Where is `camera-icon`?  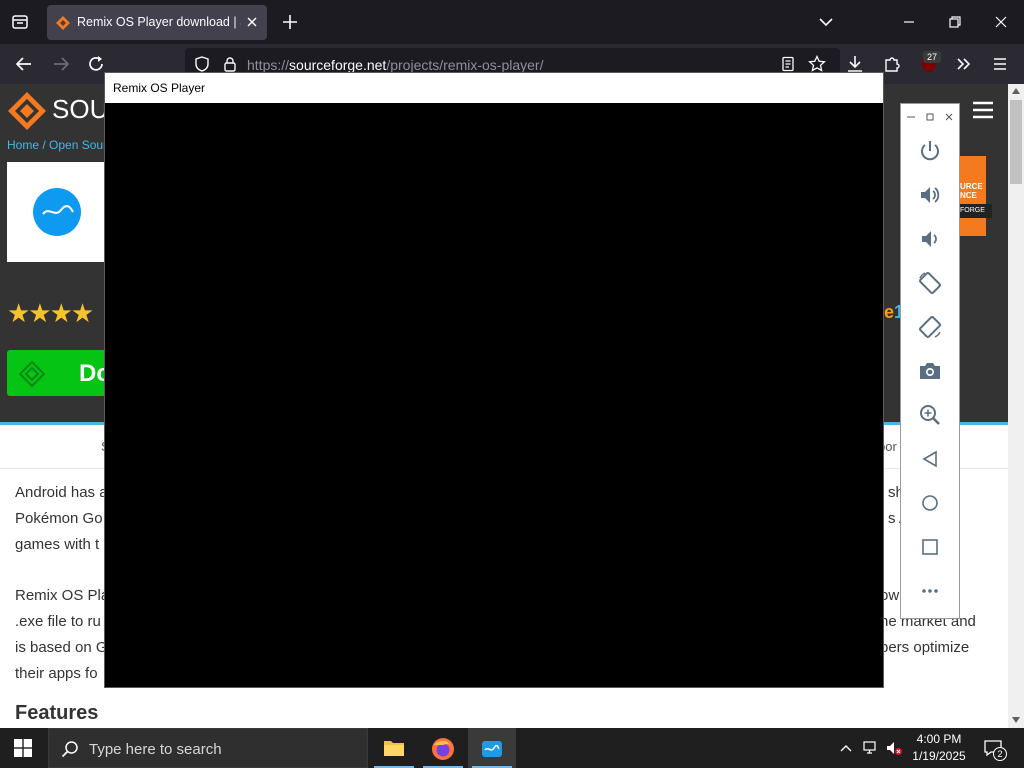 camera-icon is located at coordinates (930, 371).